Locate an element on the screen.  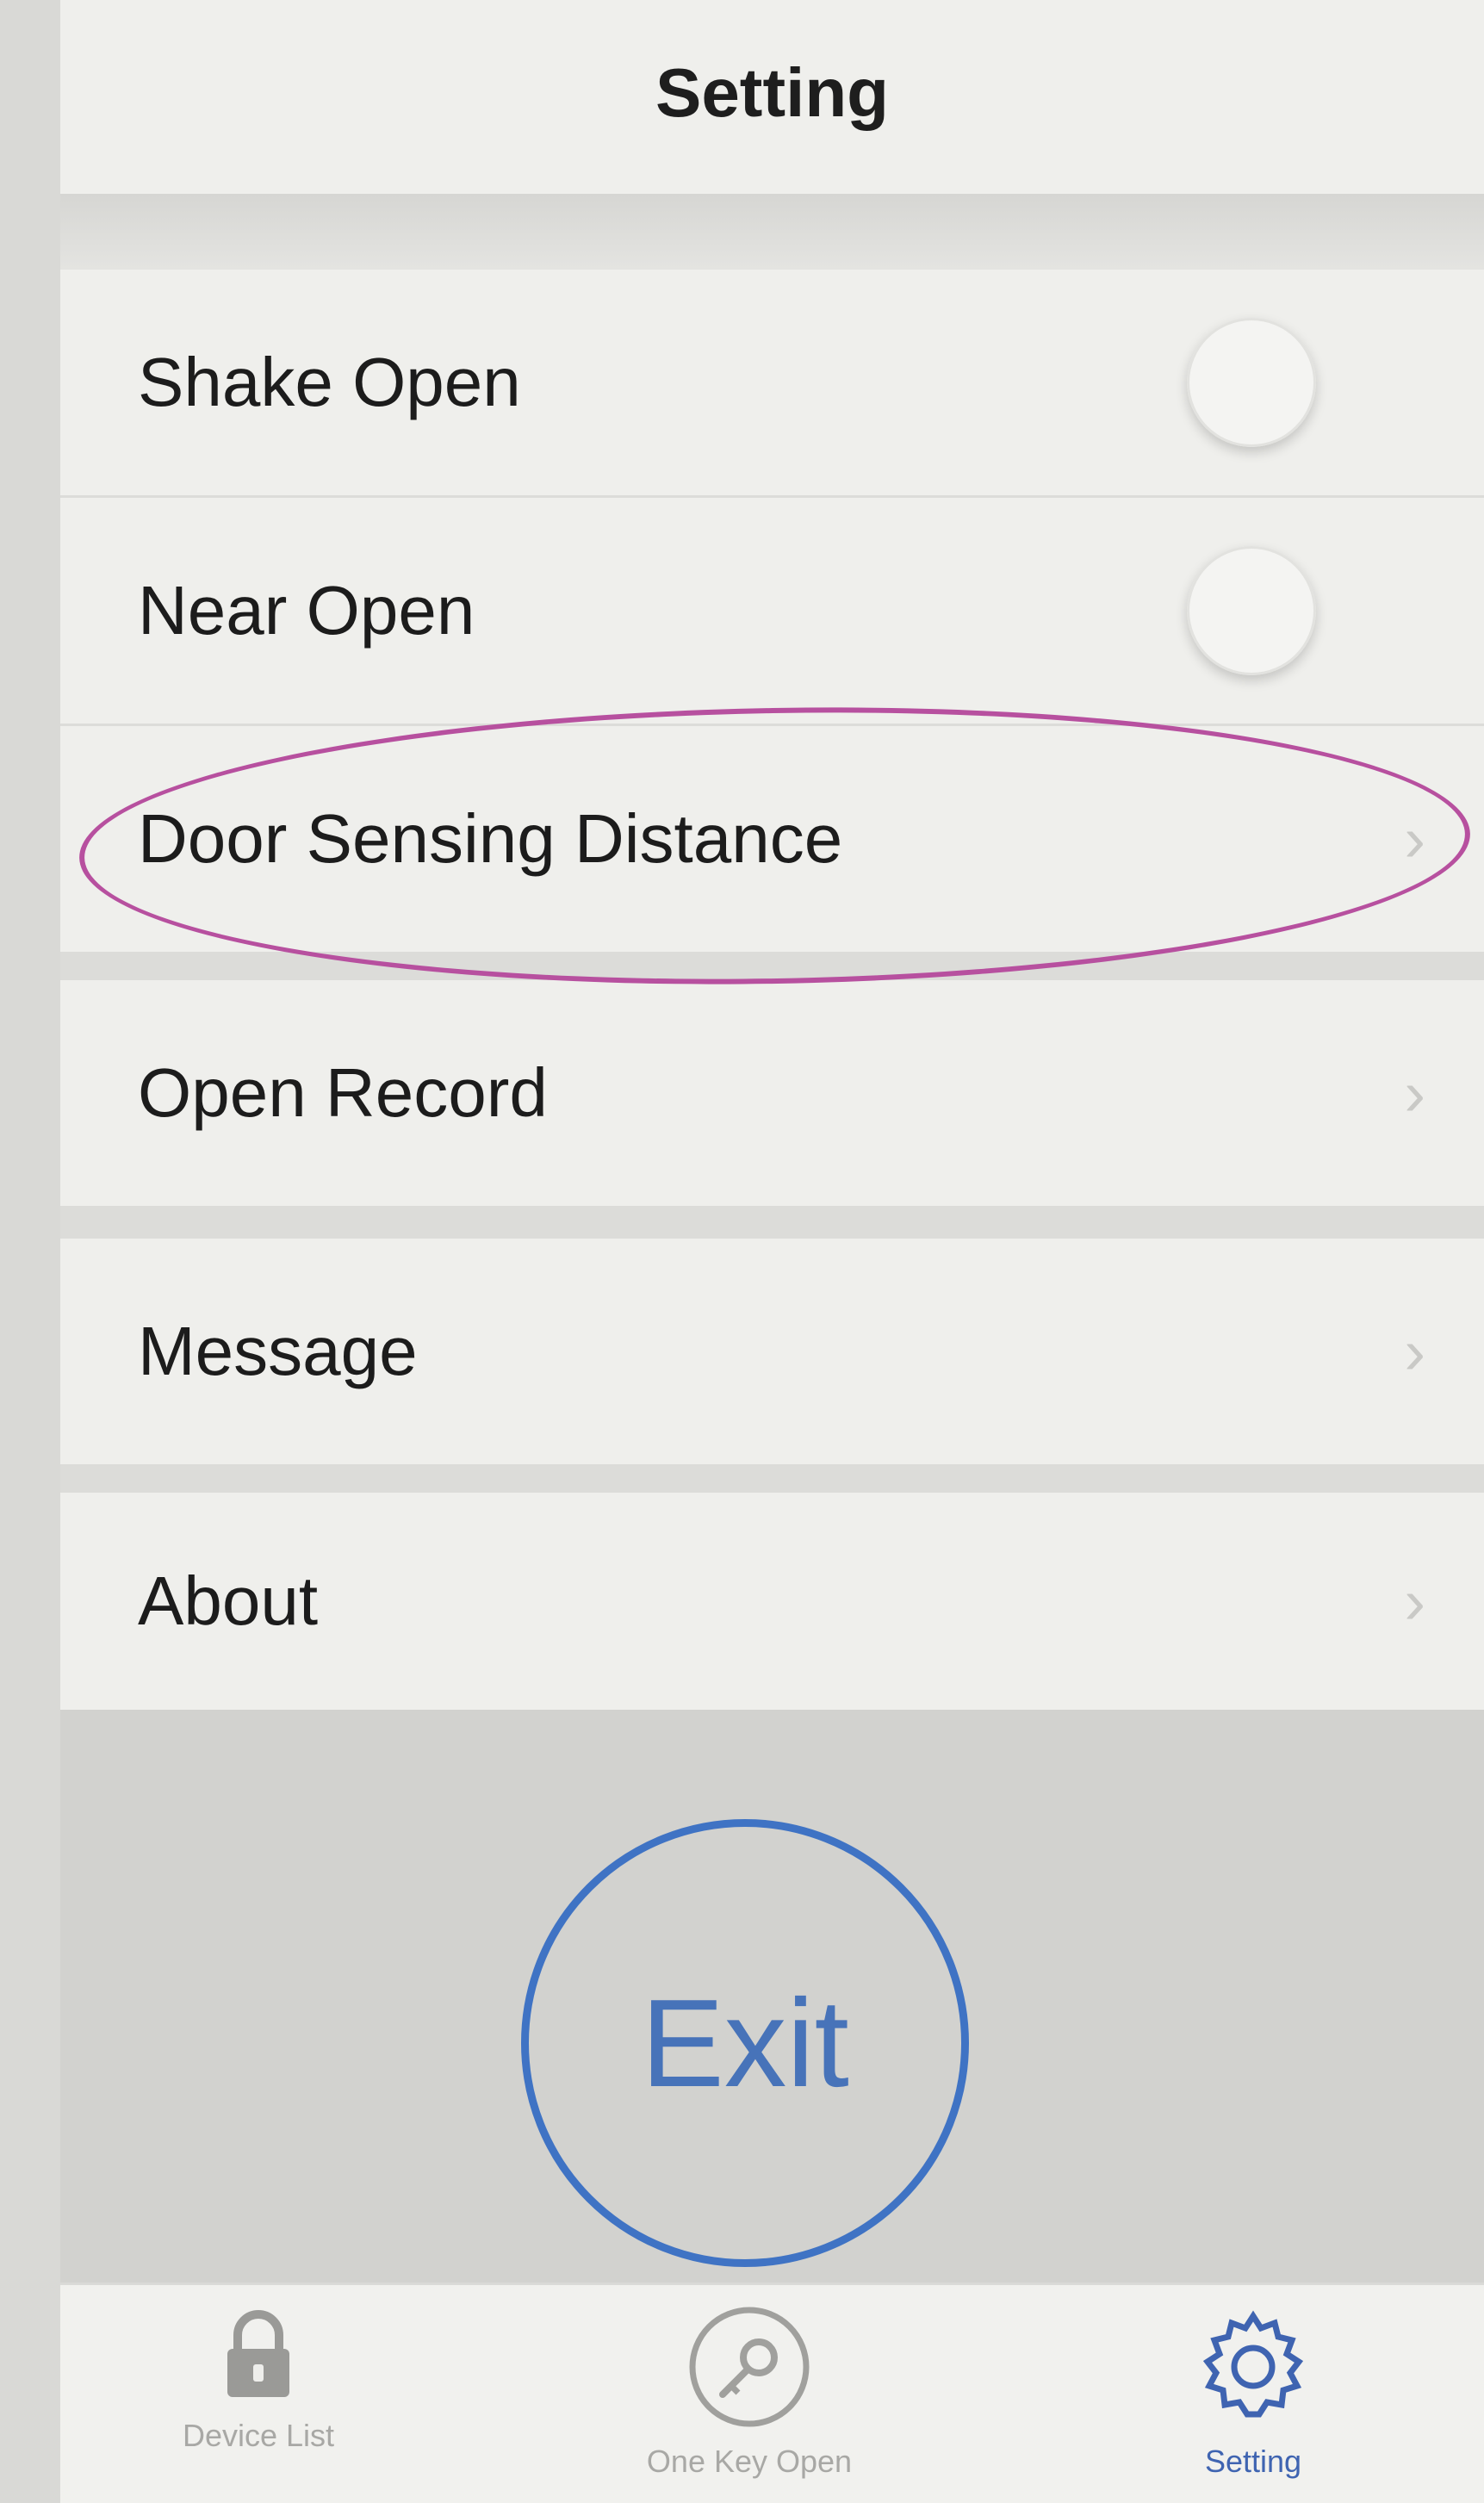
near-open-toggle is located at coordinates (1251, 610).